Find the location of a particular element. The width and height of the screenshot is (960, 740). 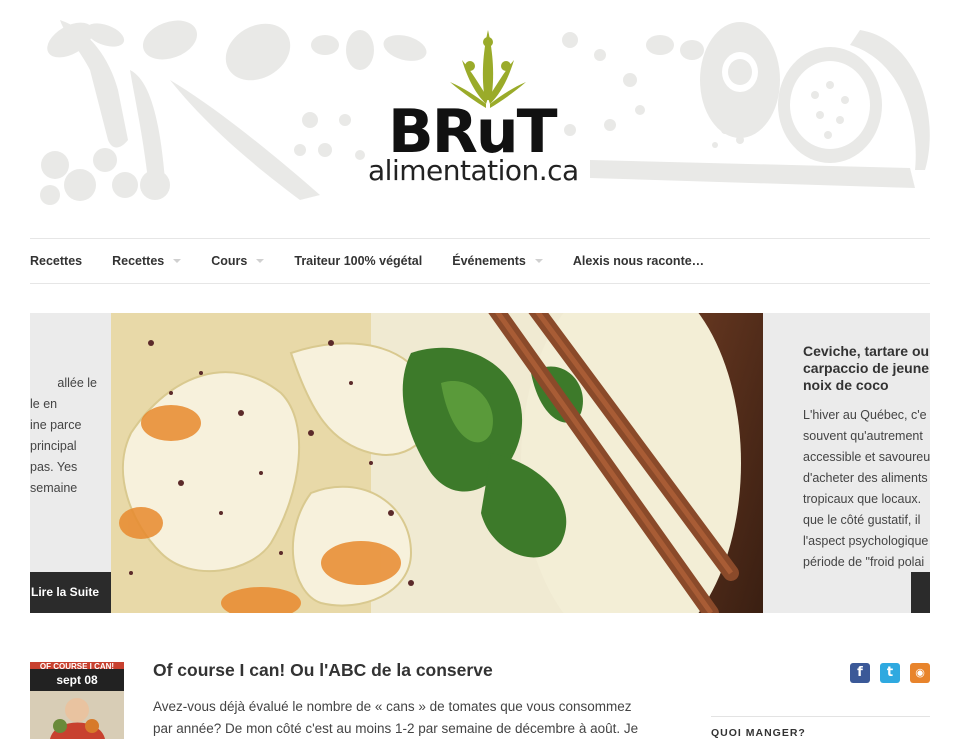

title-line: carpaccio de jeune is located at coordinates (866, 368).